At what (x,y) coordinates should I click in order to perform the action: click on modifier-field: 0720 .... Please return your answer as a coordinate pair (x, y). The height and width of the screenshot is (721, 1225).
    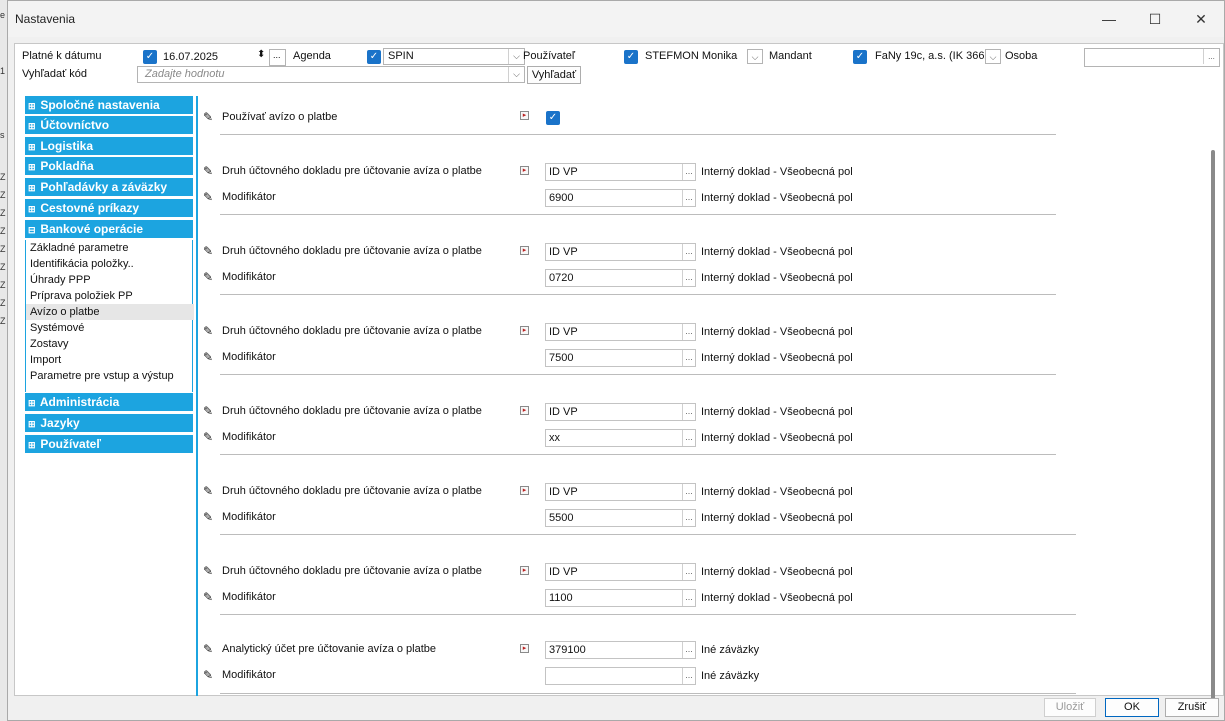
    Looking at the image, I should click on (620, 278).